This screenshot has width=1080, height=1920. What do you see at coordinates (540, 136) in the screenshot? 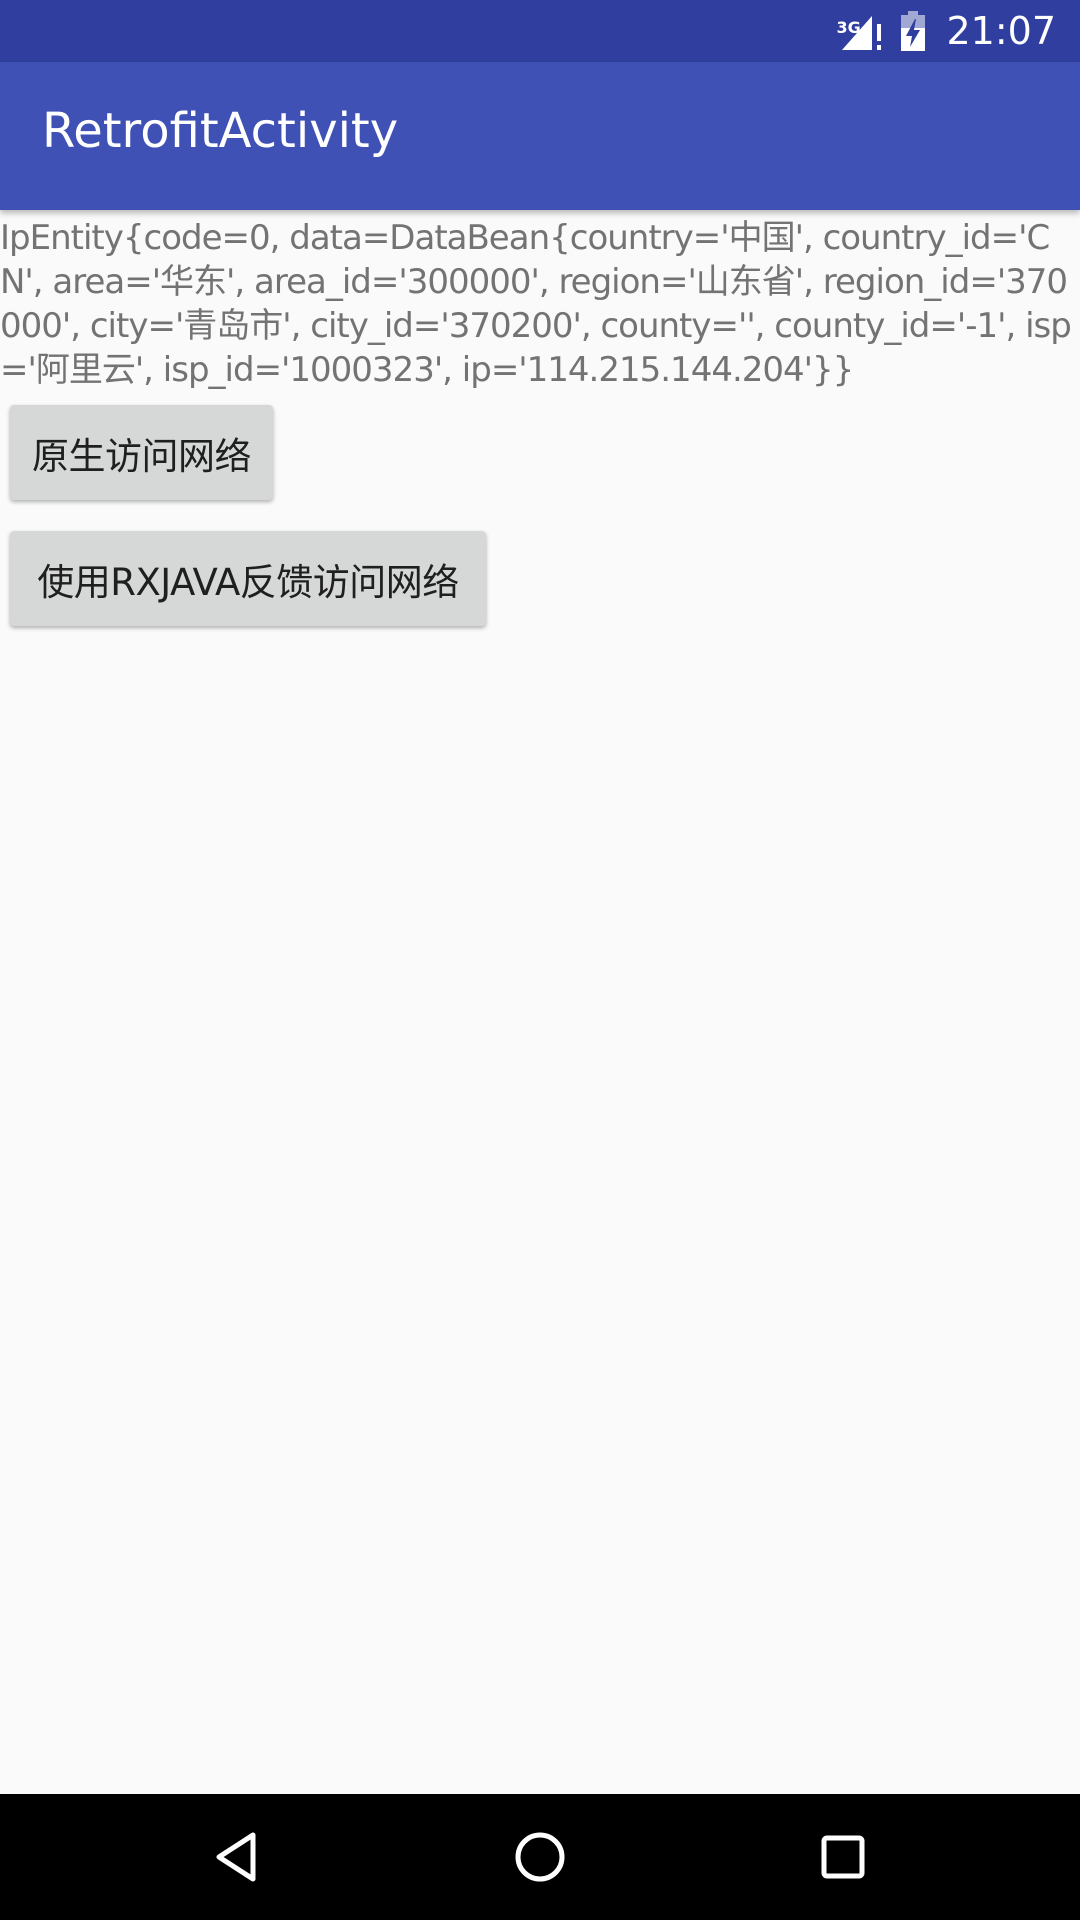
I see `app-bar: RetrofitActivity` at bounding box center [540, 136].